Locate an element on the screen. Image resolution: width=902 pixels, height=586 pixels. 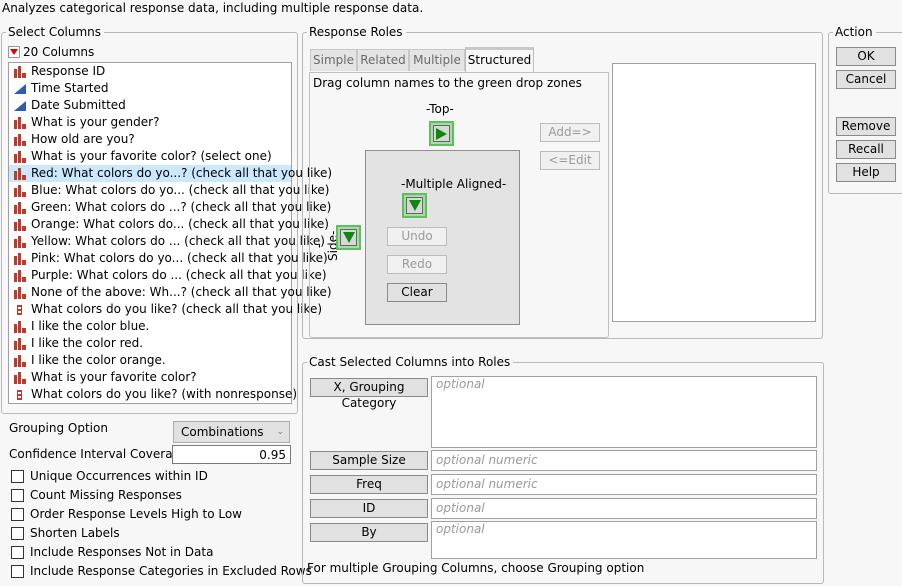
column-list-item: Time Started is located at coordinates (150, 88).